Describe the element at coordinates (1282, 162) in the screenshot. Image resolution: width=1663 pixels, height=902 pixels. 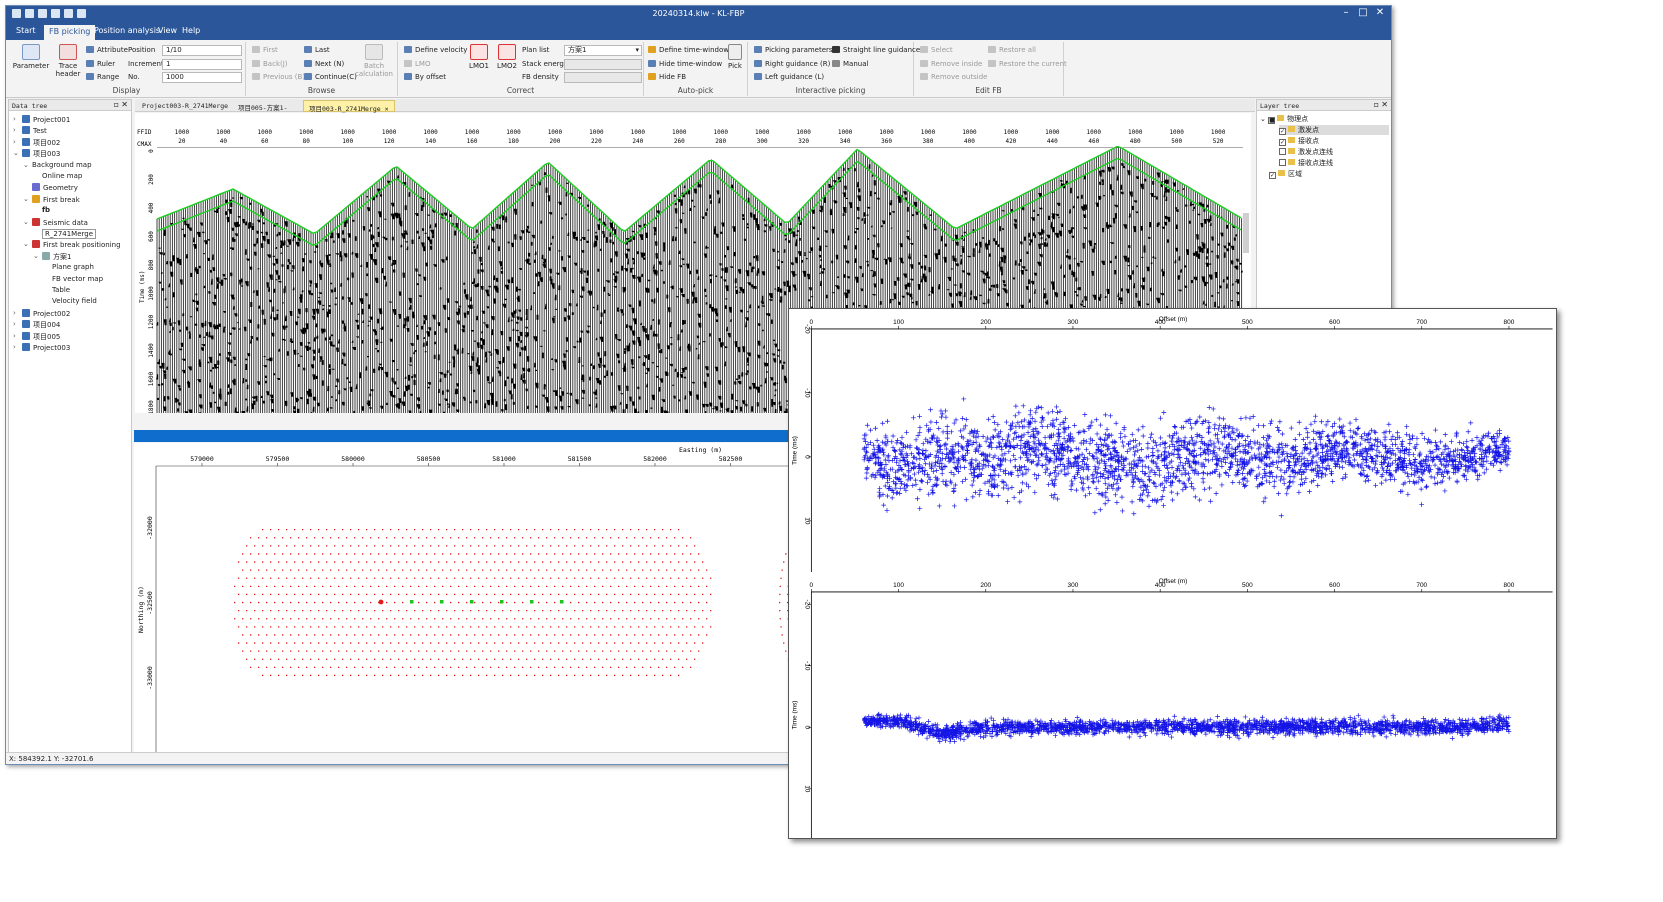
I see `checkbox-receiver-lines` at that location.